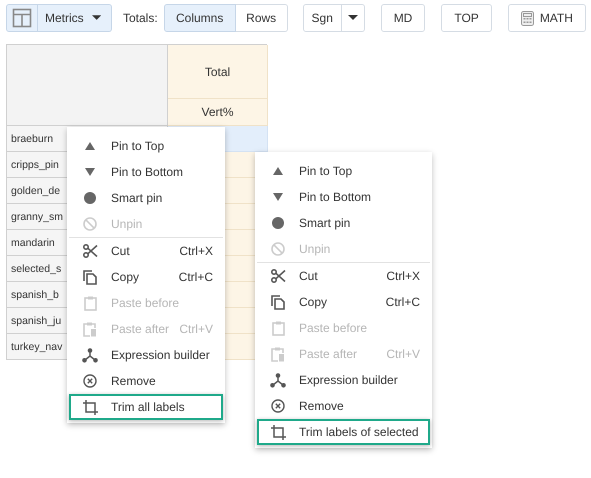 The width and height of the screenshot is (591, 478). Describe the element at coordinates (146, 407) in the screenshot. I see `menu-item: Trim all labels` at that location.